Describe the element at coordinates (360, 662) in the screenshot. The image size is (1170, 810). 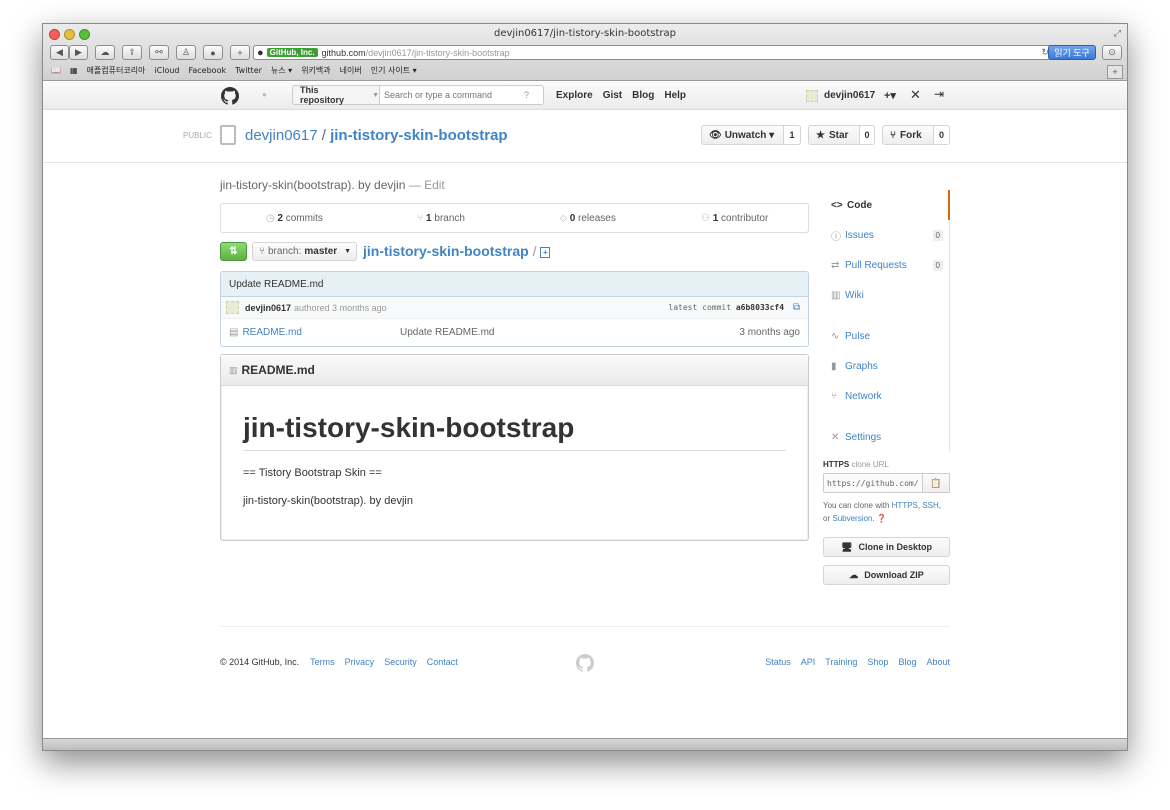
I see `footer-link-privacy: Privacy` at that location.